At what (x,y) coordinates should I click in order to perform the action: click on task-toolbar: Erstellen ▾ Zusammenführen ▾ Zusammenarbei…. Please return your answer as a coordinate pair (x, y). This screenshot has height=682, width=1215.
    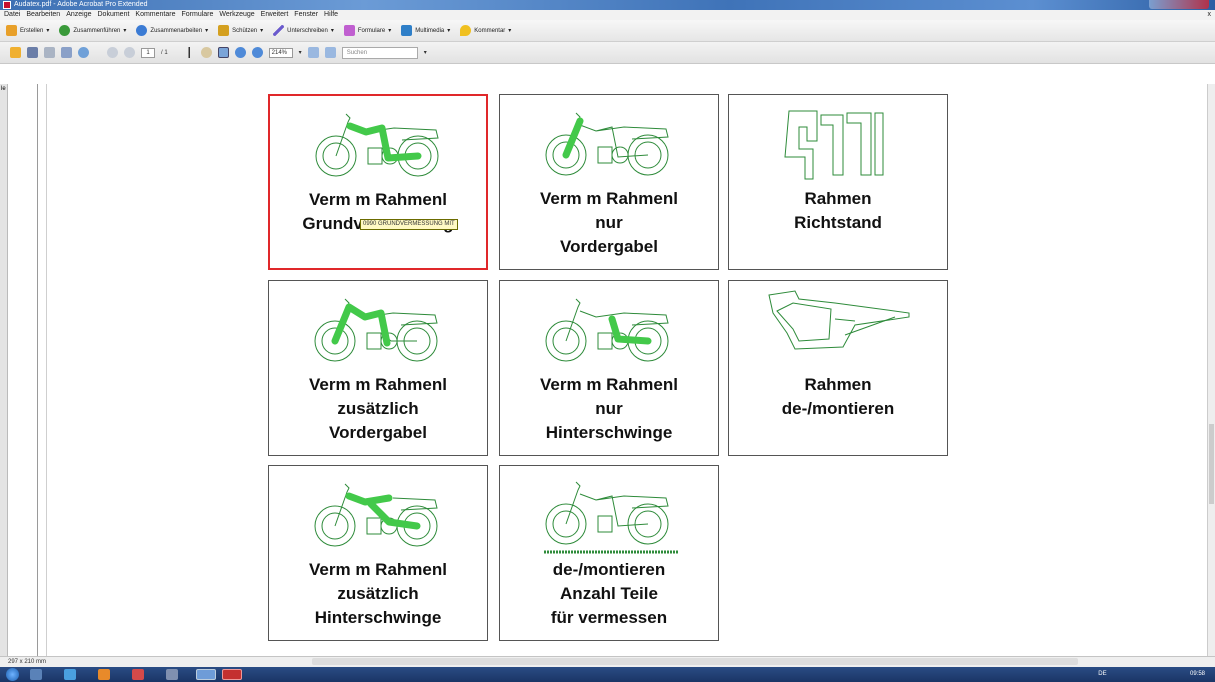
    Looking at the image, I should click on (607, 31).